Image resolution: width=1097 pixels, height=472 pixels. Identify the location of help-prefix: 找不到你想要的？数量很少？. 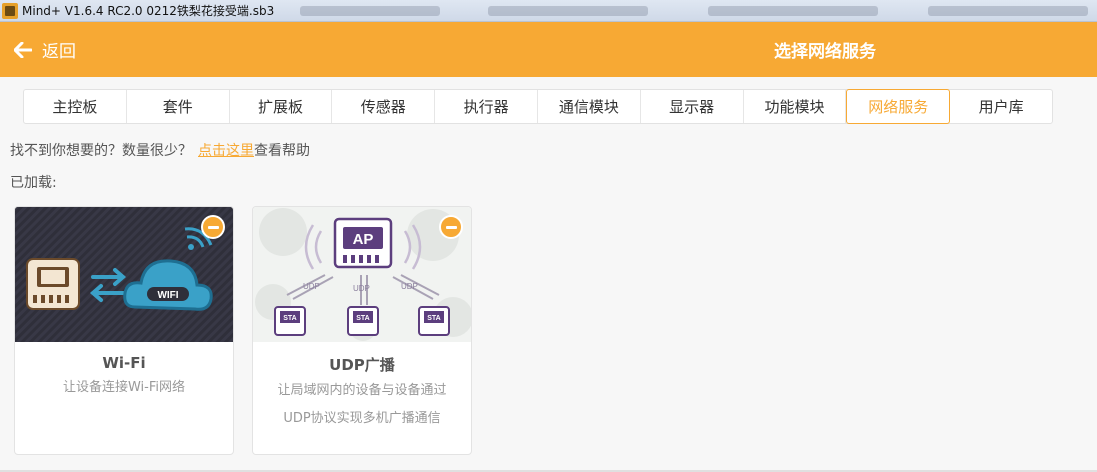
(101, 151).